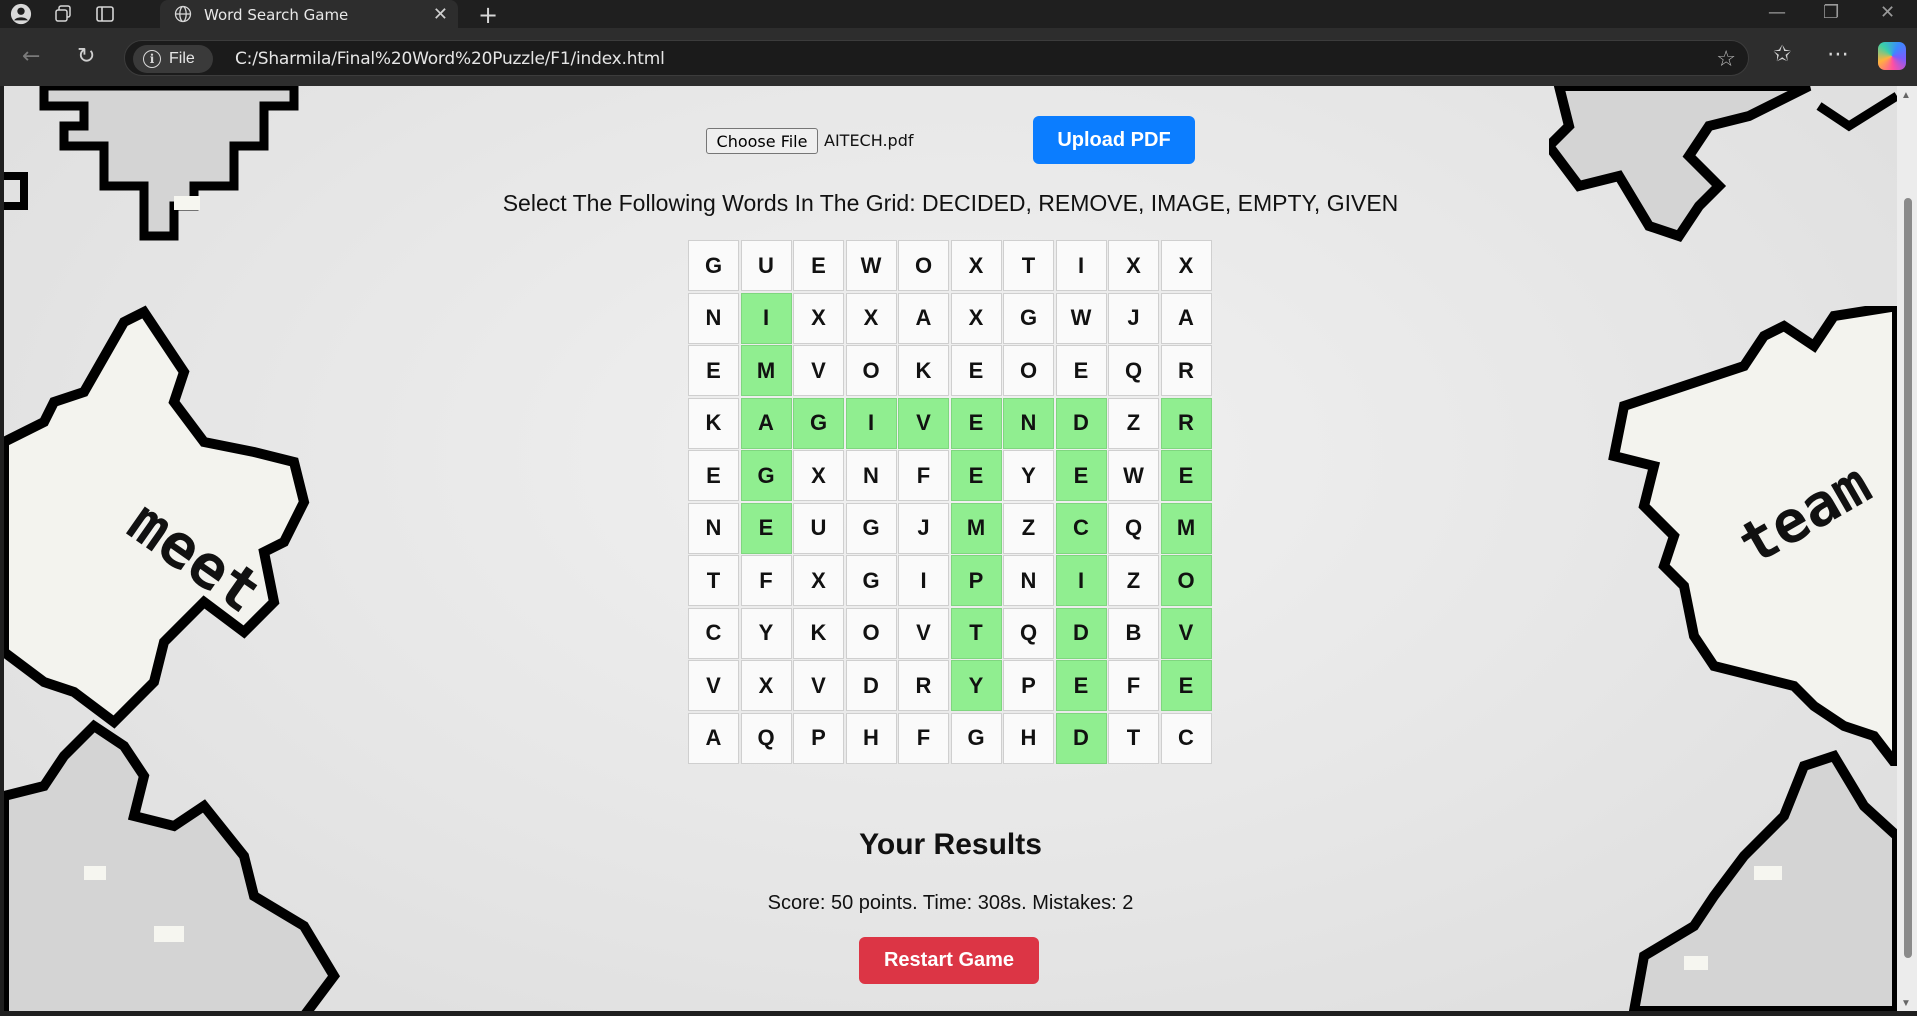  Describe the element at coordinates (1906, 95) in the screenshot. I see `scroll-up-icon: ▲` at that location.